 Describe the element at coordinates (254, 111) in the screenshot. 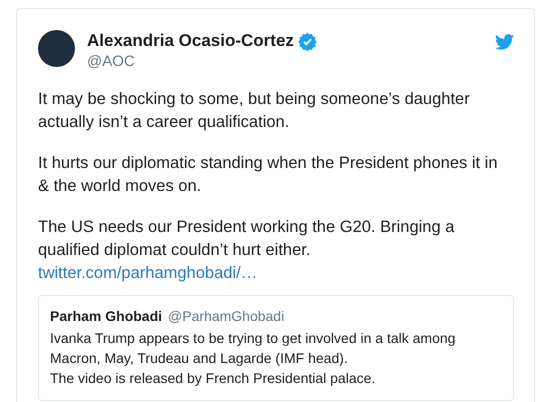

I see `tweet-paragraph: It may be shocking to some, but being someone’s daughter actually isn’t a career qualification.` at that location.